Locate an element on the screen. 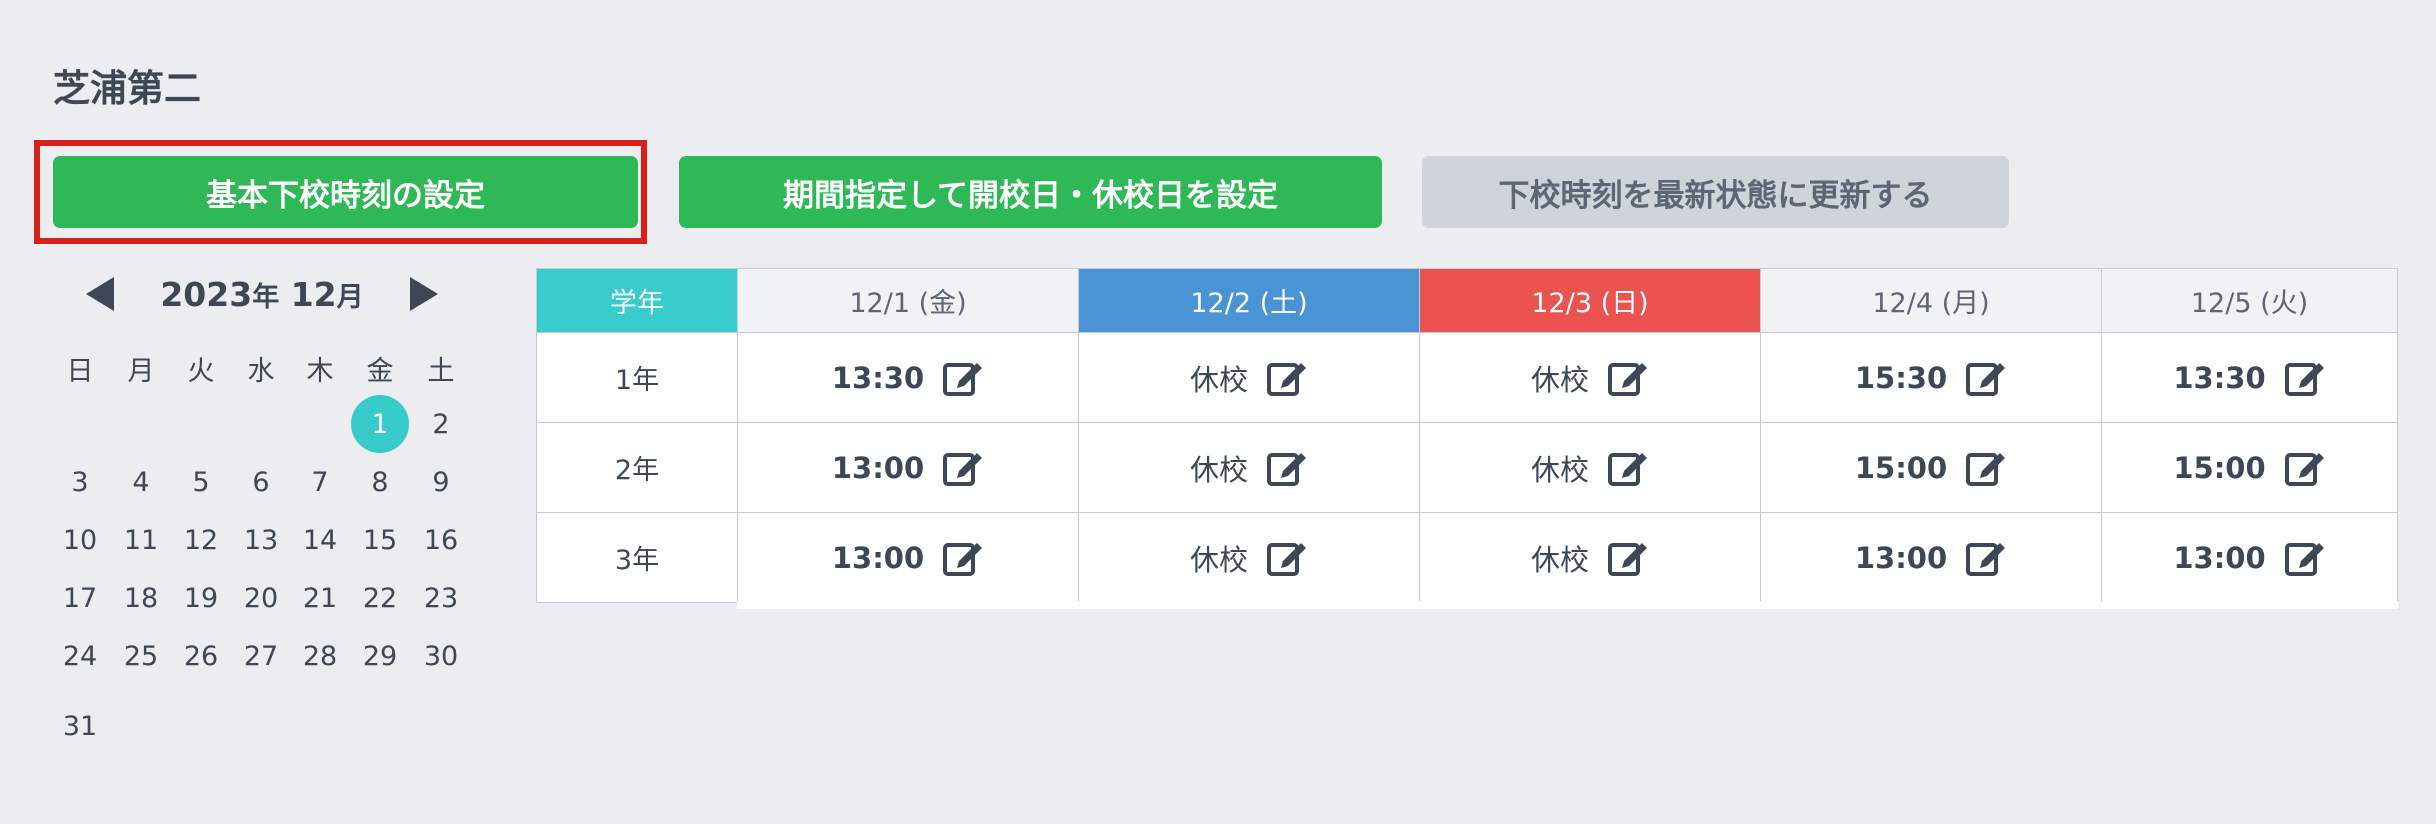  calendar-day: 11 is located at coordinates (141, 540).